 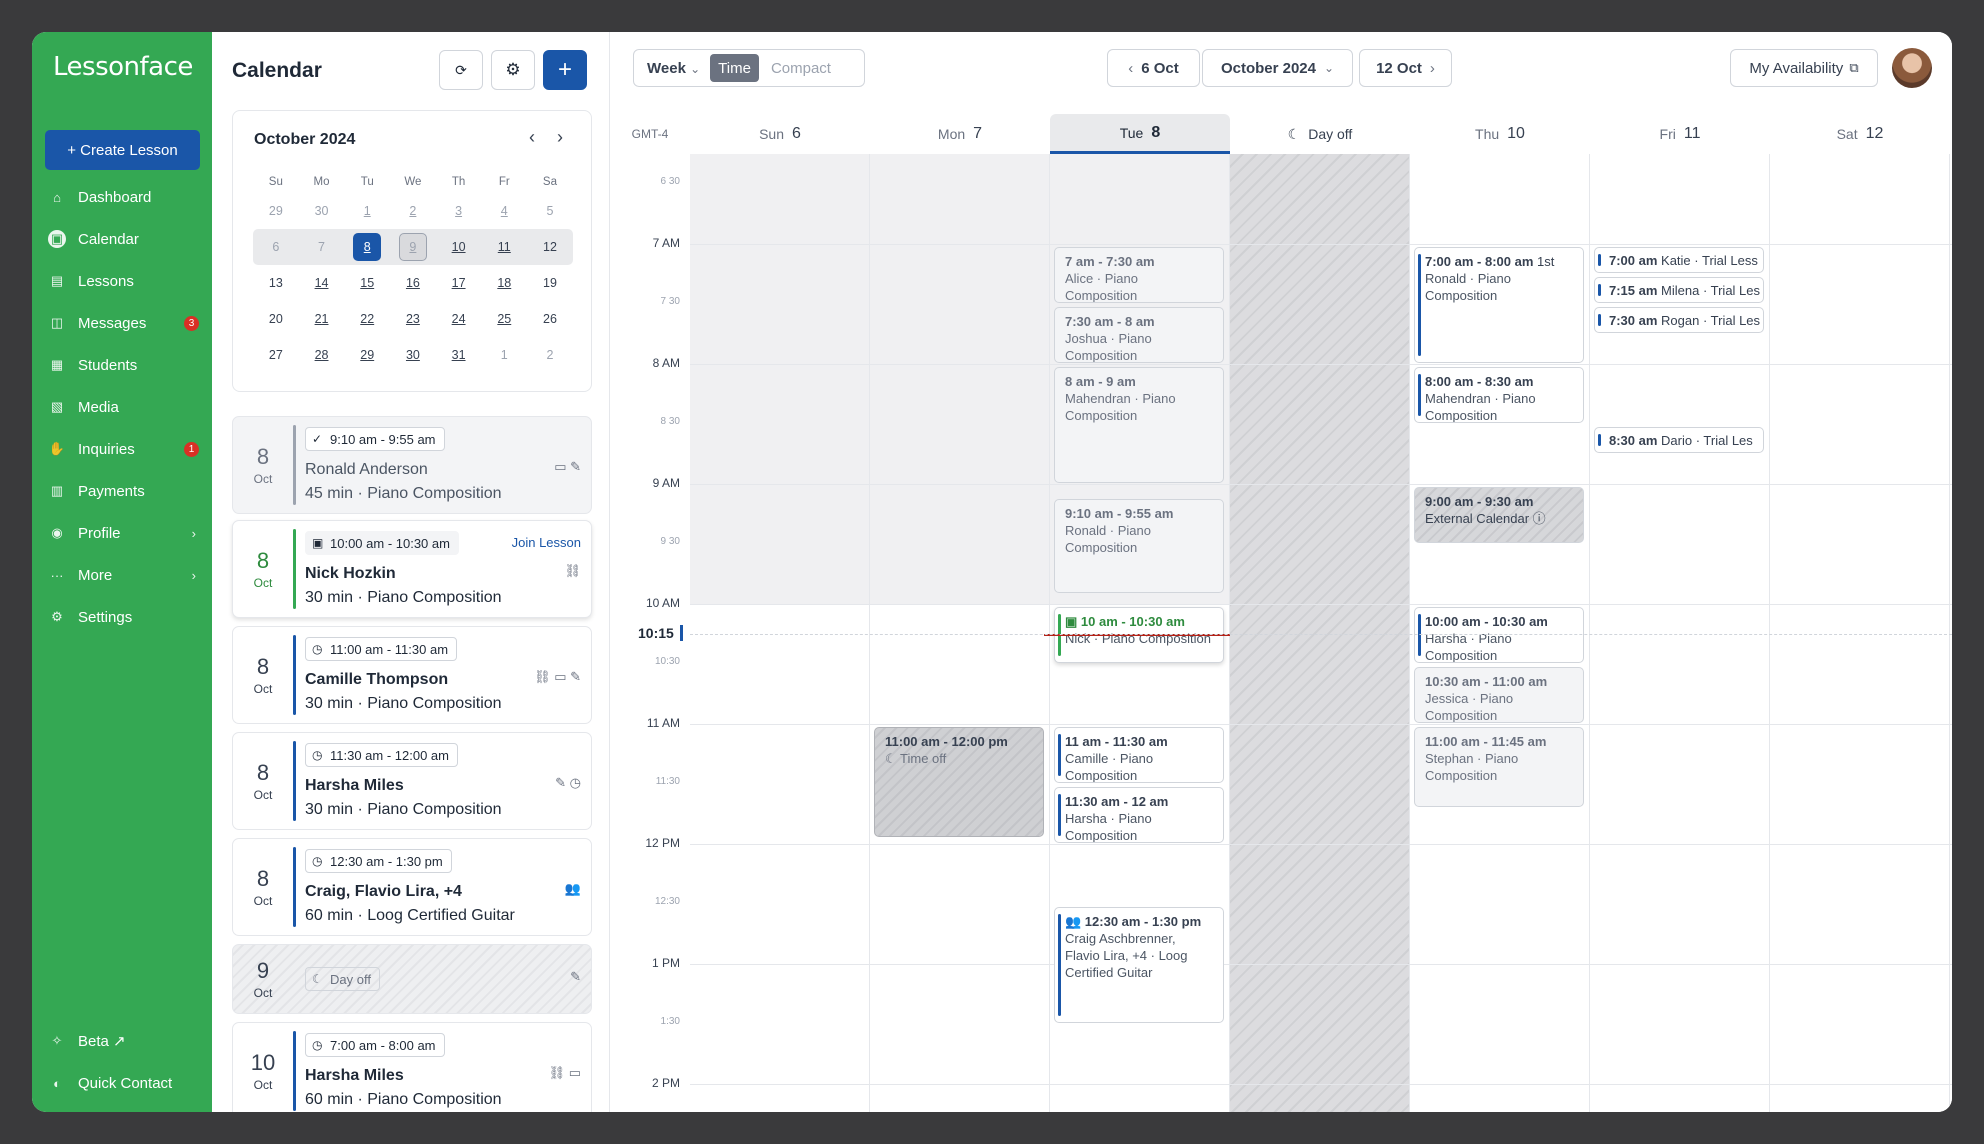 What do you see at coordinates (122, 1041) in the screenshot?
I see `sidebar-item-beta: ✧ Beta ↗` at bounding box center [122, 1041].